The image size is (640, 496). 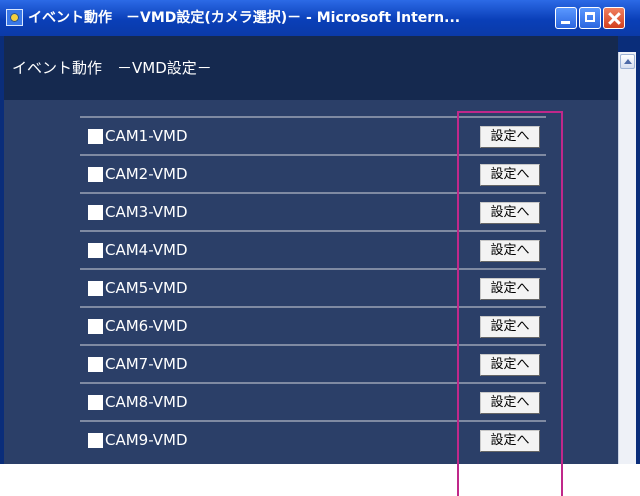 I want to click on camera-row-4: CAM4-VMD 設定へ, so click(x=313, y=249).